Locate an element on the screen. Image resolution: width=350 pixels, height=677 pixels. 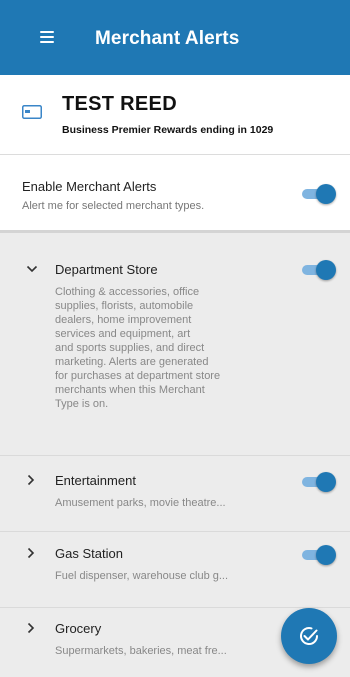
entertainment-toggle is located at coordinates (318, 482).